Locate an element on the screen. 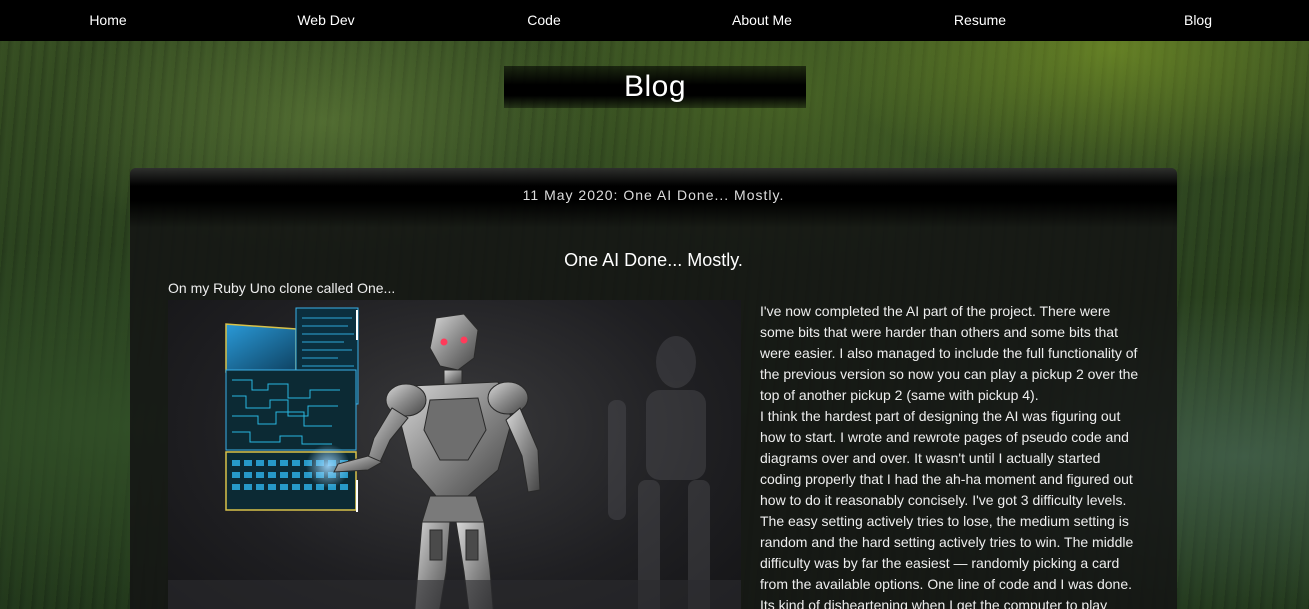 The height and width of the screenshot is (609, 1309). post-header-title: 11 May 2020: One AI Done... Mostly. is located at coordinates (653, 185).